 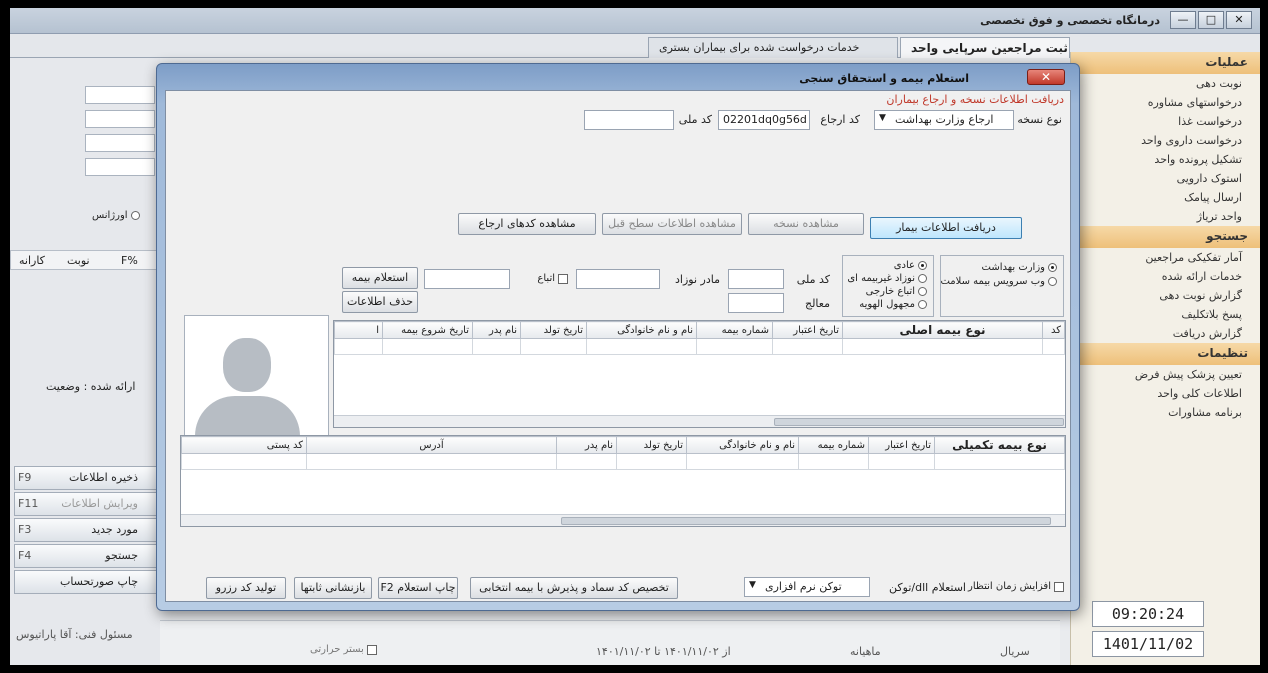 I want to click on save-data-button: F9 ذخیره اطلاعات, so click(x=85, y=478).